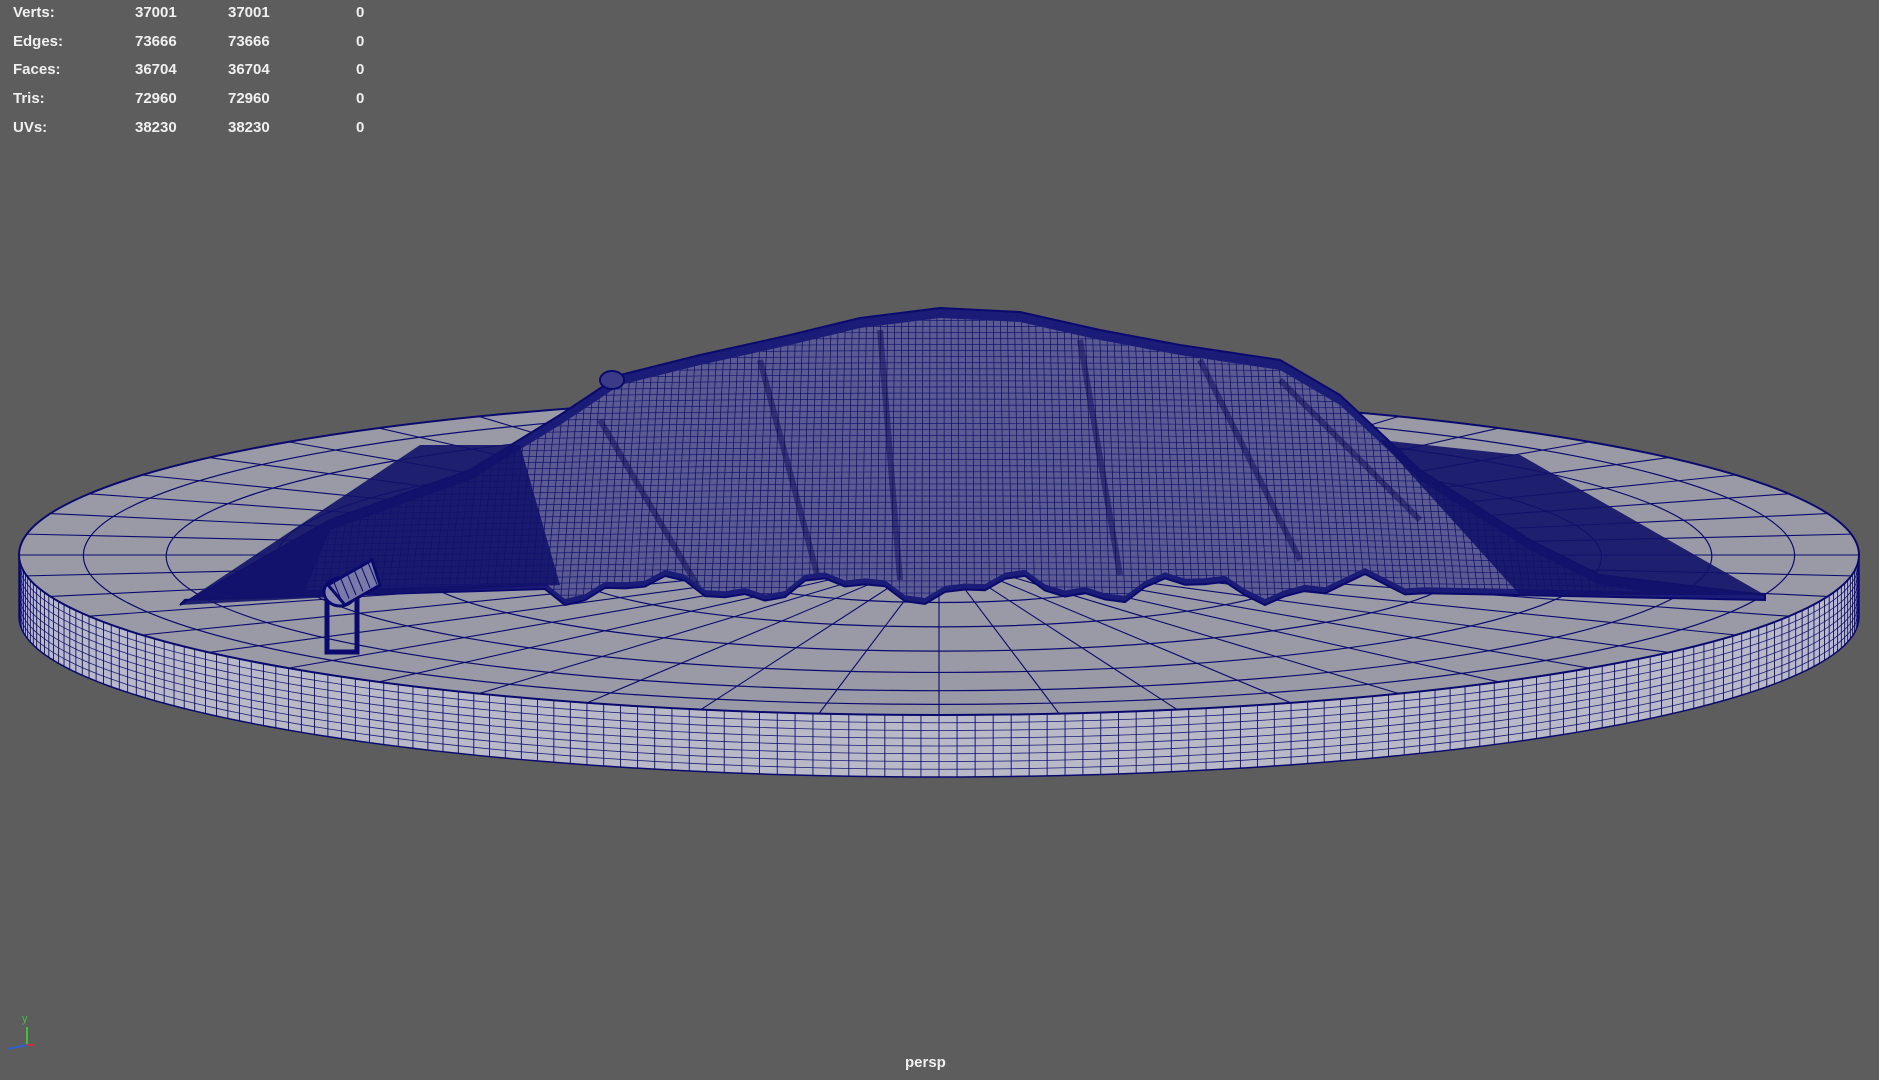 The width and height of the screenshot is (1879, 1080). I want to click on camera-name-label: persp, so click(925, 1062).